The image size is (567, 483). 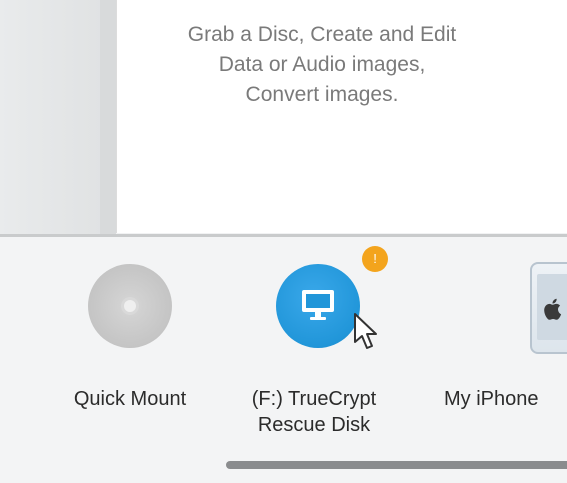 I want to click on description-line-1: Grab a Disc, Create and Edit, so click(x=322, y=34).